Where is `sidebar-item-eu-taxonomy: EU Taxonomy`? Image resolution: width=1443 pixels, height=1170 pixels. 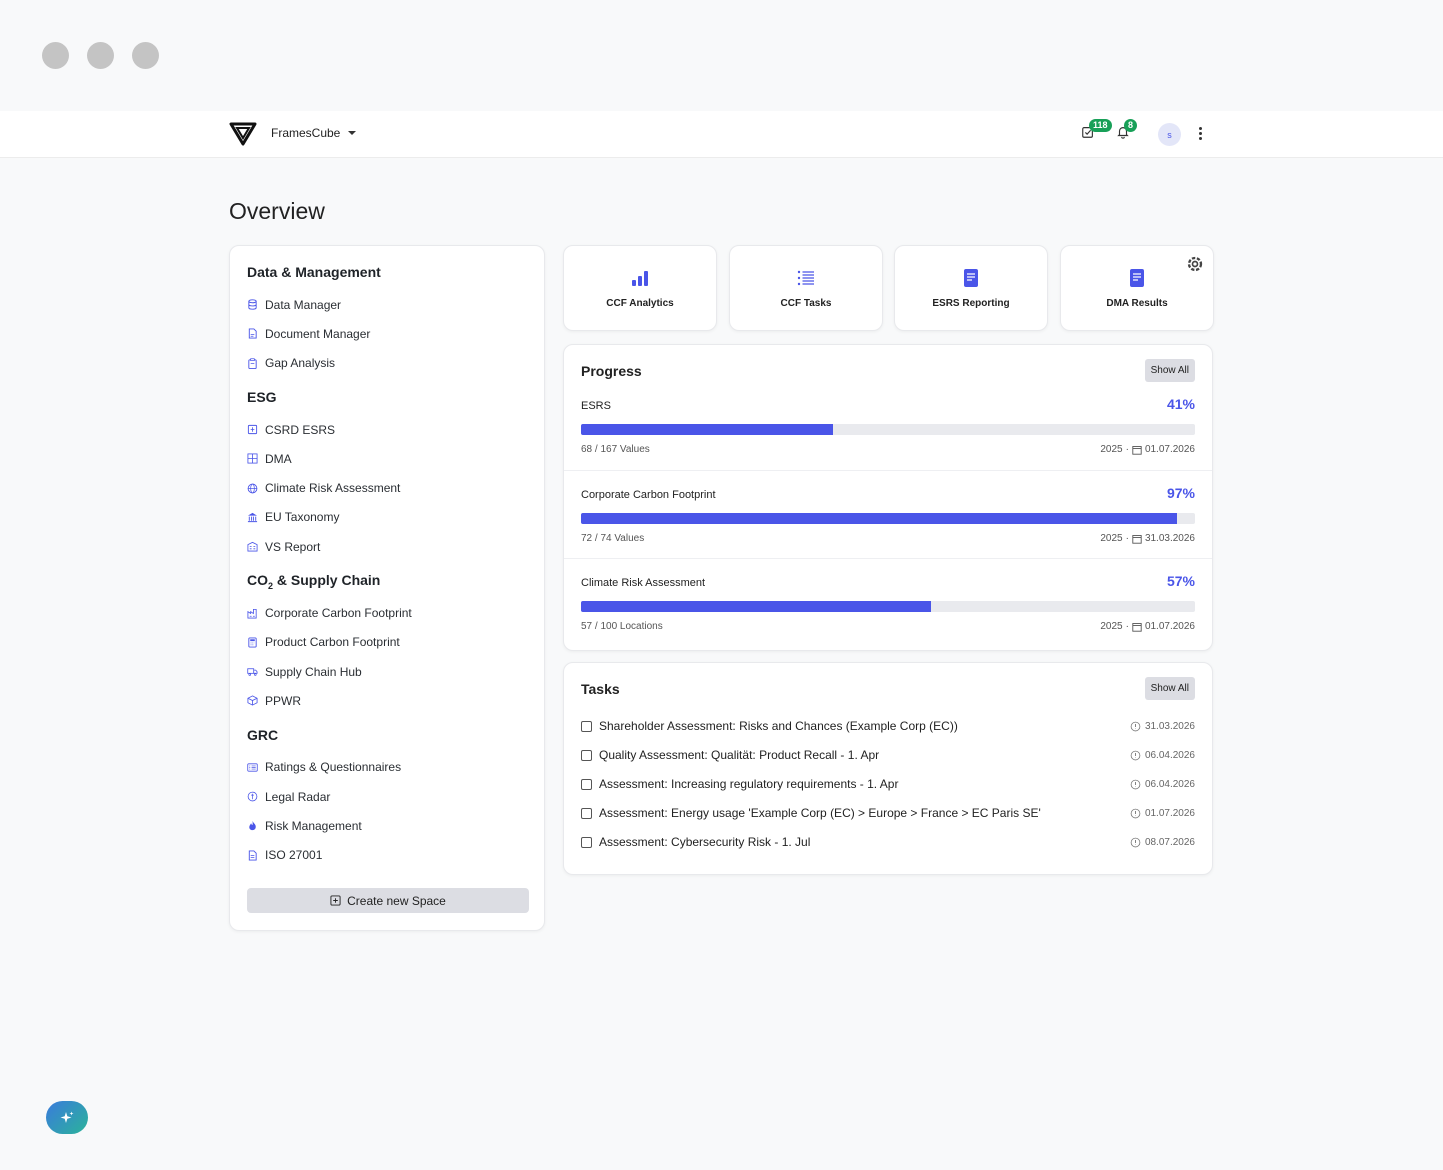 sidebar-item-eu-taxonomy: EU Taxonomy is located at coordinates (387, 517).